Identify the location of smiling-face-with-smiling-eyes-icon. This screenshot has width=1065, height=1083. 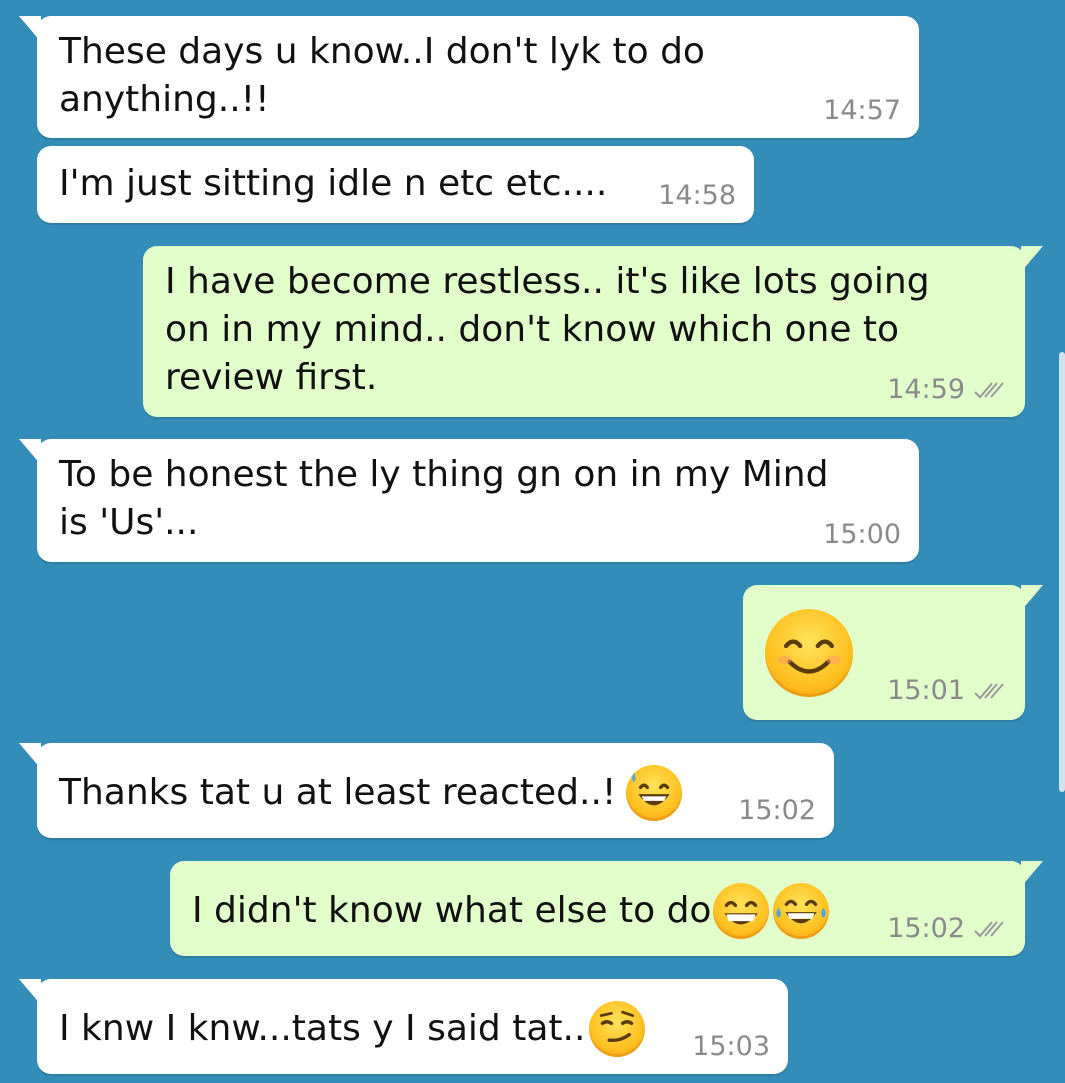
(809, 653).